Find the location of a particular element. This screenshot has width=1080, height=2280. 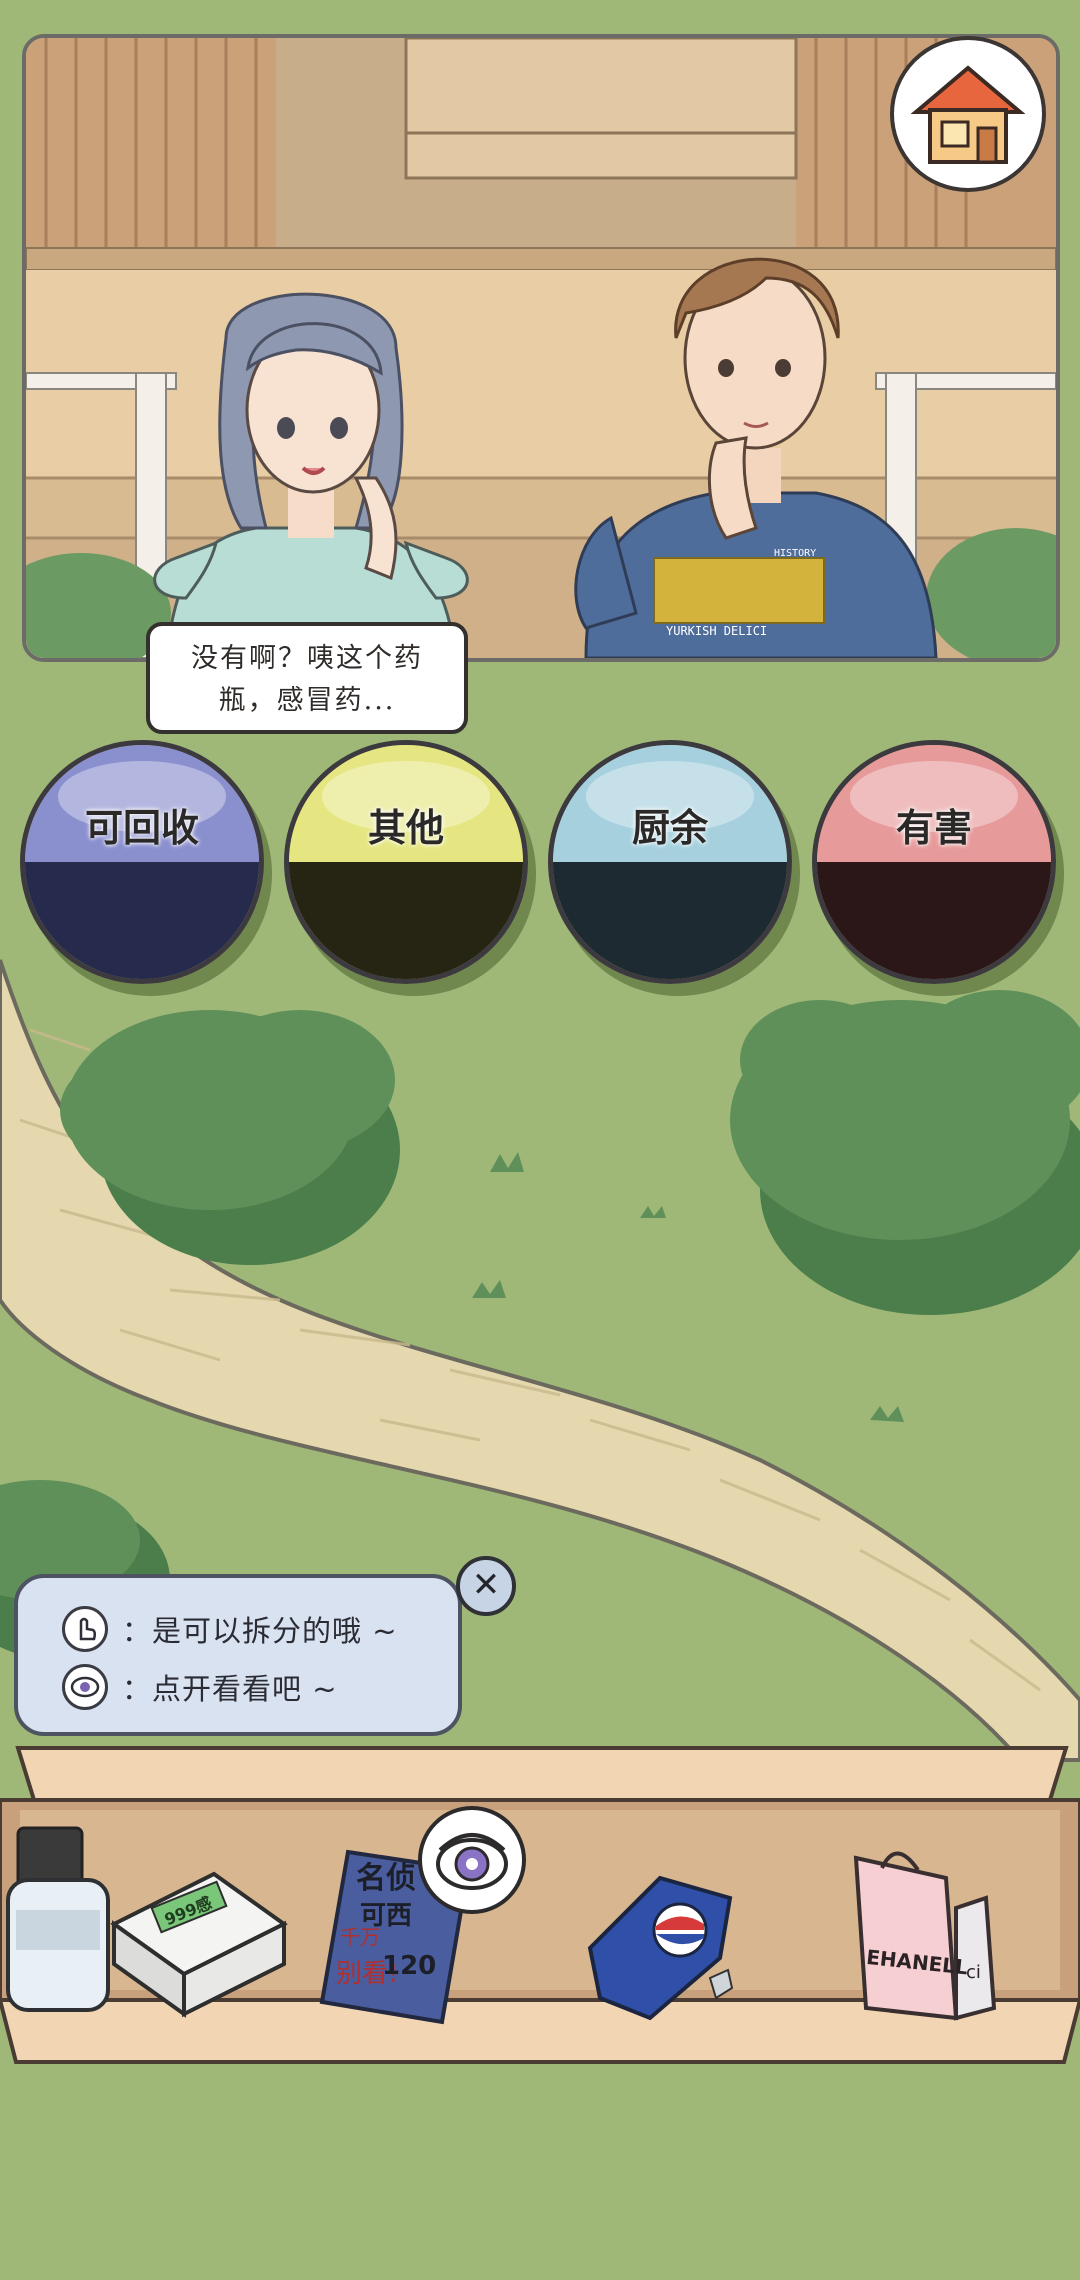

bin-hazardous: 有害 is located at coordinates (934, 862).